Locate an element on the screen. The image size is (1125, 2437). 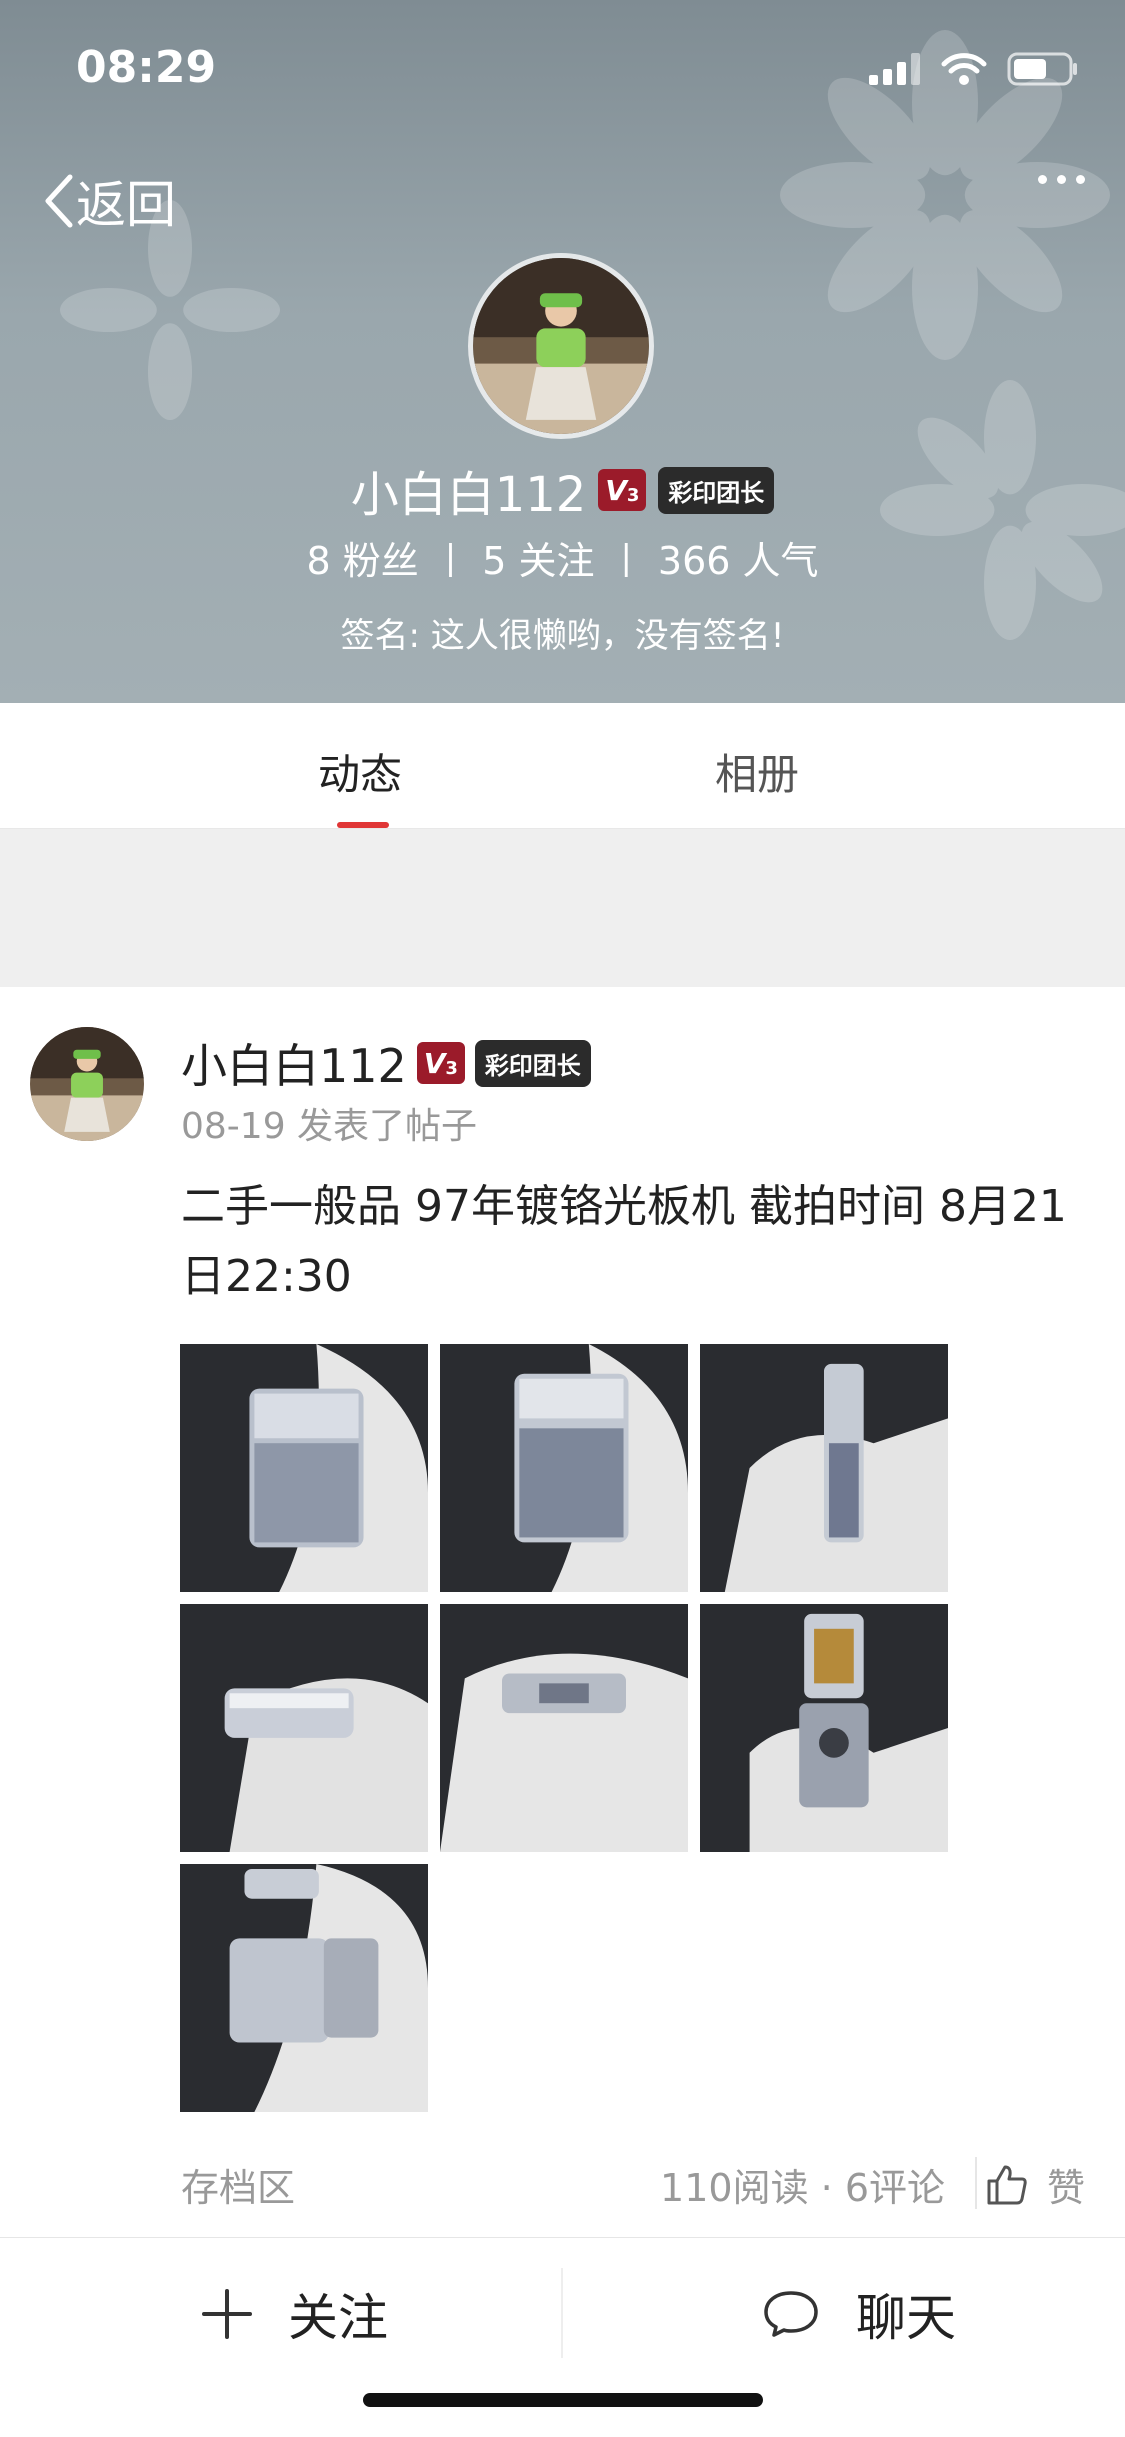
profile-name-row: 小白白112 V3 彩印团长 is located at coordinates (562, 490).